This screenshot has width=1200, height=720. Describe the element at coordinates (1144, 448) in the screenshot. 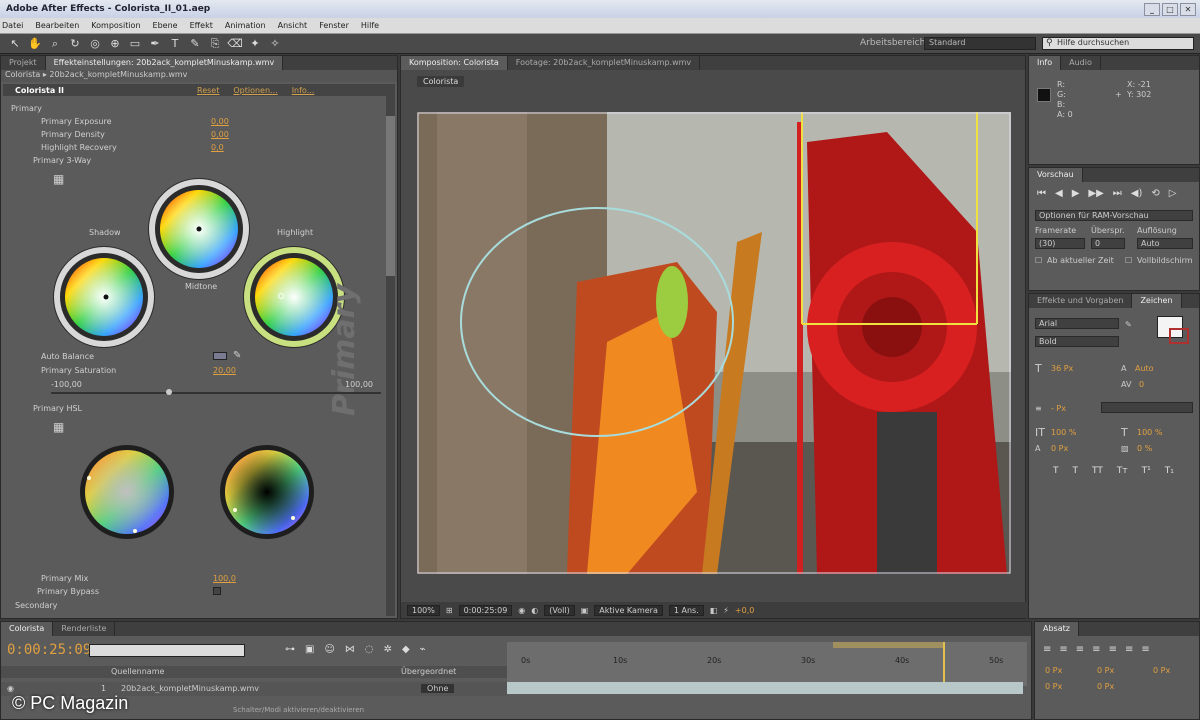

I see `tsume-value: 0 %` at that location.